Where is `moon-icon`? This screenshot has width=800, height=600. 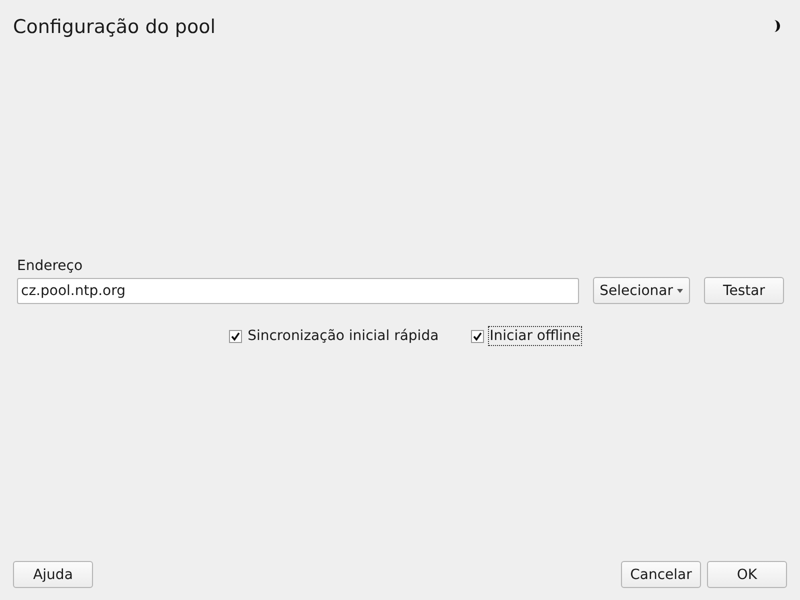
moon-icon is located at coordinates (778, 26).